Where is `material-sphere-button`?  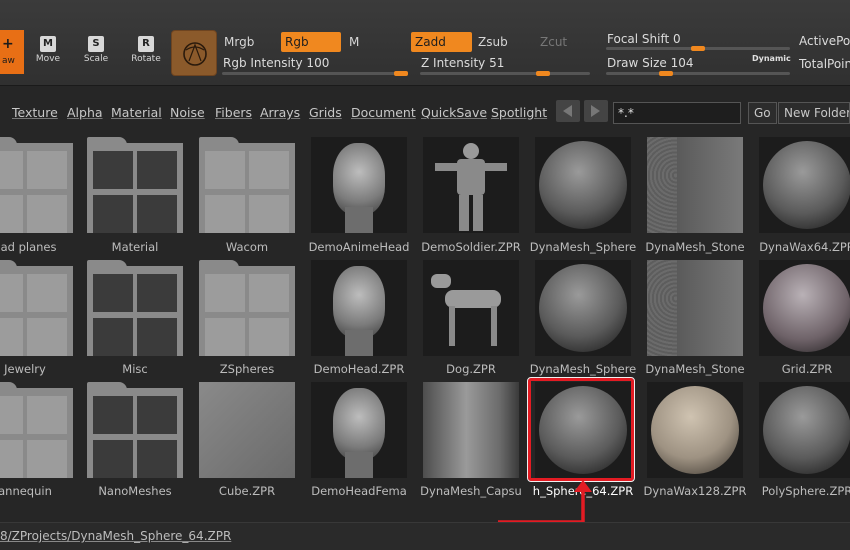 material-sphere-button is located at coordinates (194, 53).